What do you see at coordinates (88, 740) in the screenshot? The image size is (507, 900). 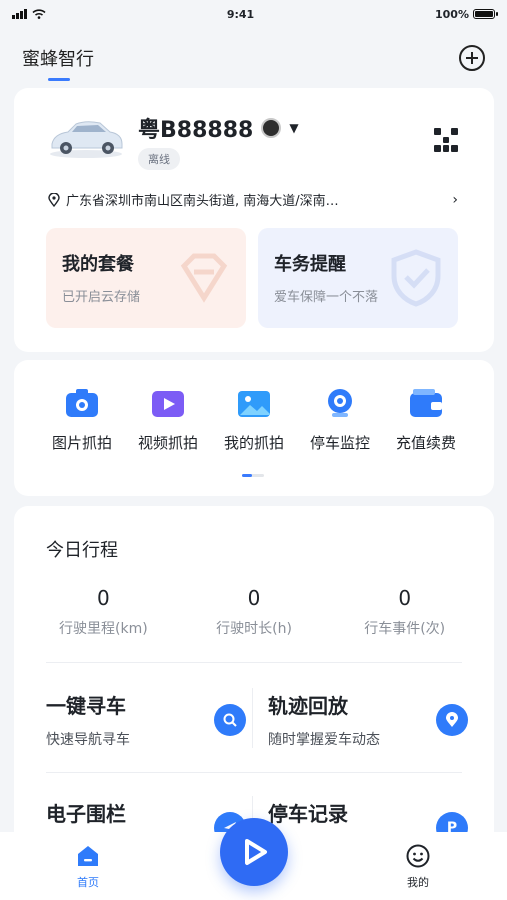 I see `feature-subtitle: 快速导航寻车` at bounding box center [88, 740].